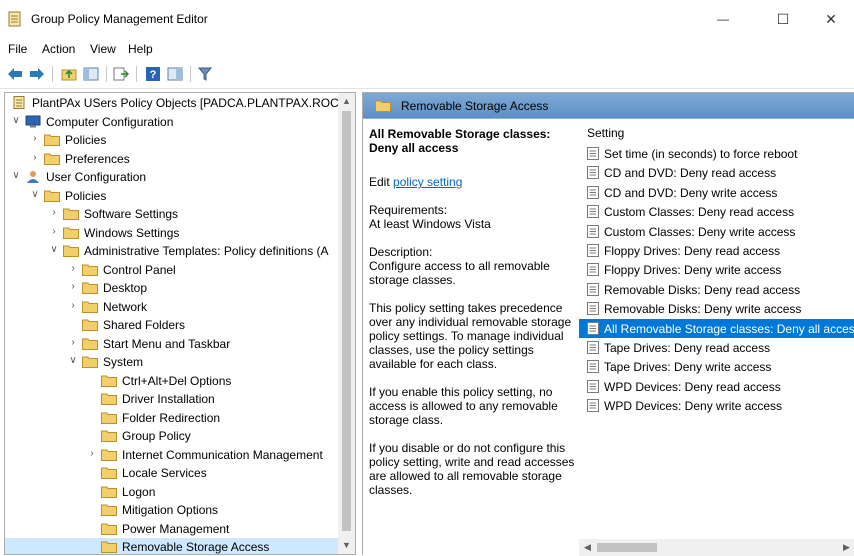 This screenshot has width=854, height=556. I want to click on forward-arrow-icon, so click(37, 74).